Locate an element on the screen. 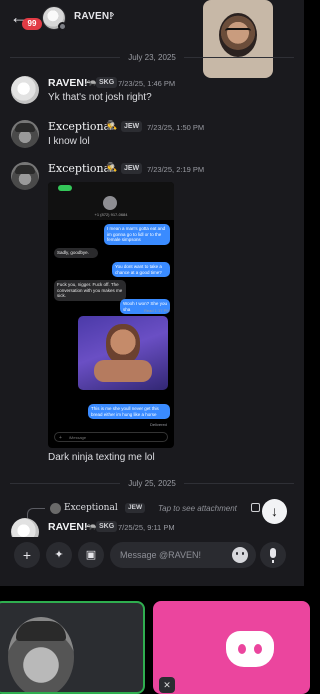  glasses-shape is located at coordinates (238, 31).